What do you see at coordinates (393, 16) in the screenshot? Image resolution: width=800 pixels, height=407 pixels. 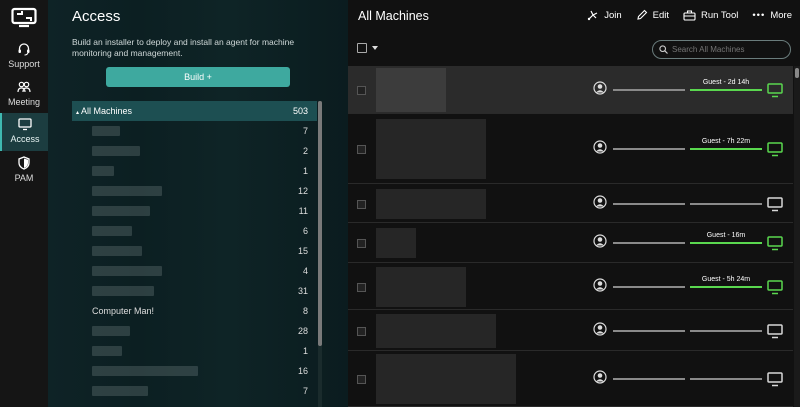 I see `machines-title: All Machines` at bounding box center [393, 16].